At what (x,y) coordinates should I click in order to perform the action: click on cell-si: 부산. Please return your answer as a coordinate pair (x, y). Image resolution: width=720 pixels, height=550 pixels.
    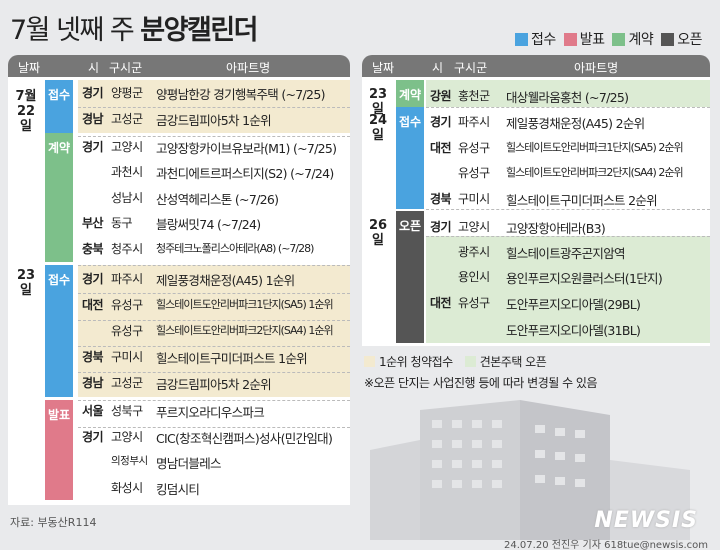
    Looking at the image, I should click on (93, 223).